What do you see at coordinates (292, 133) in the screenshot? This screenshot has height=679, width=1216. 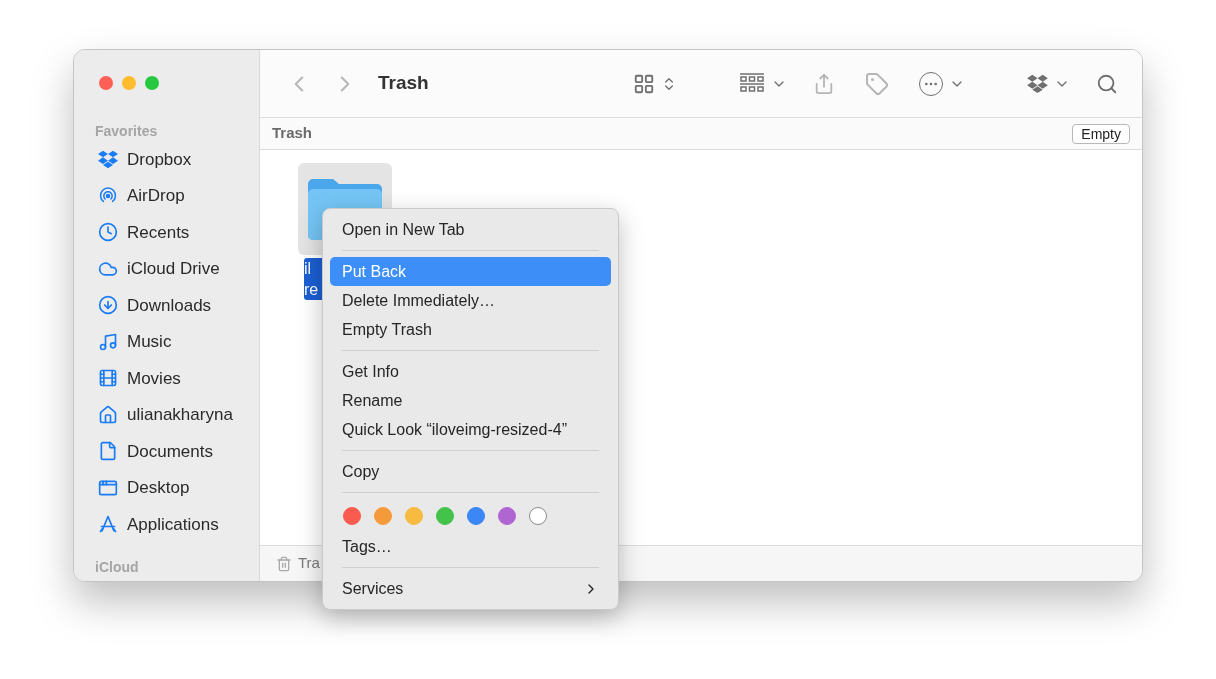 I see `path-title: Trash` at bounding box center [292, 133].